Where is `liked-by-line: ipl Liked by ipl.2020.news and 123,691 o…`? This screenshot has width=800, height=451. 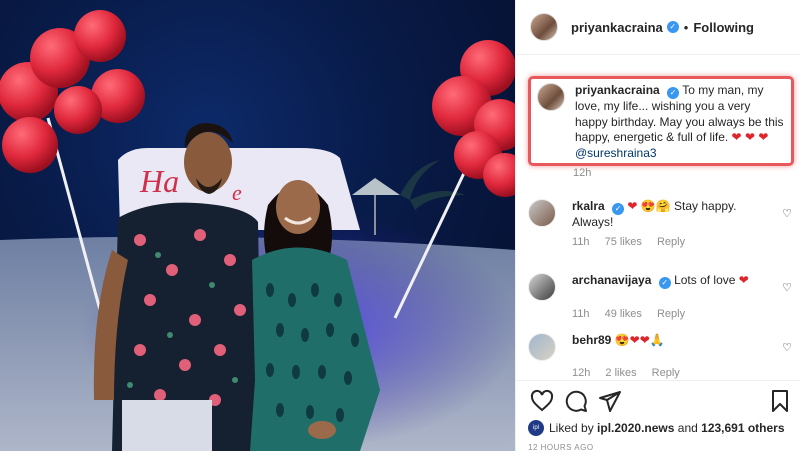 liked-by-line: ipl Liked by ipl.2020.news and 123,691 o… is located at coordinates (656, 428).